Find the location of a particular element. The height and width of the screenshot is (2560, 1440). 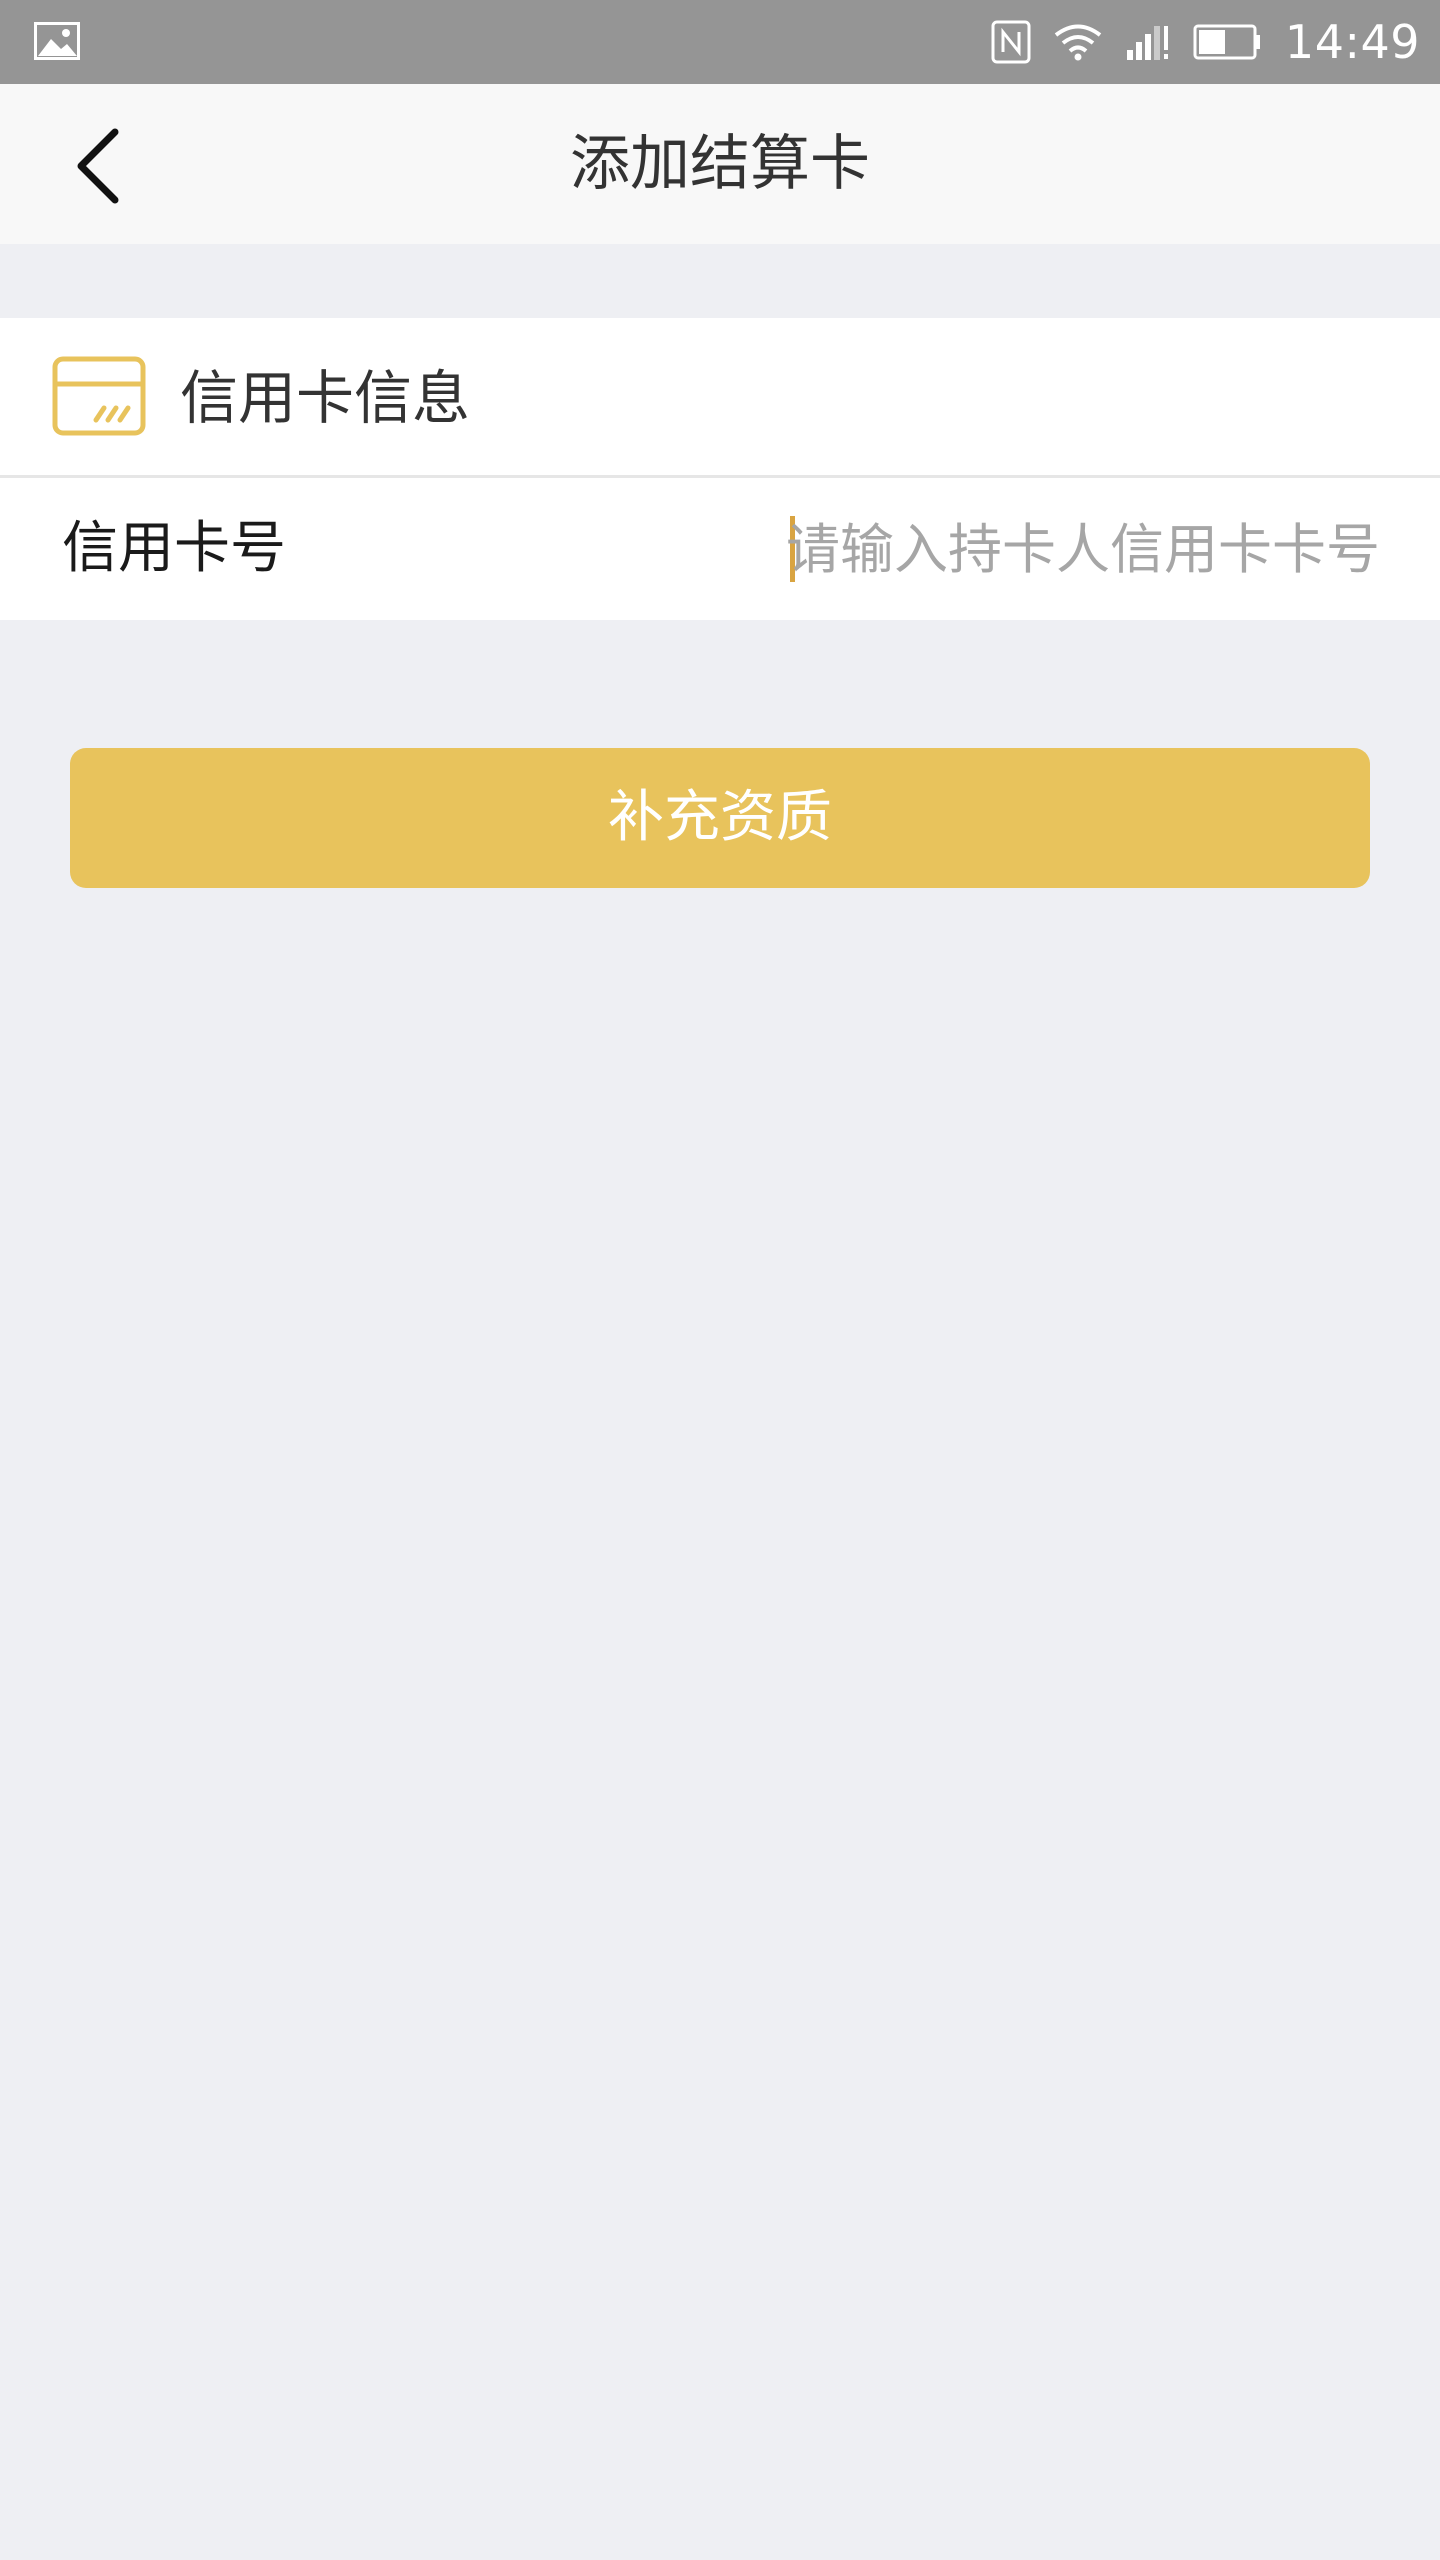

signal-icon is located at coordinates (1147, 43).